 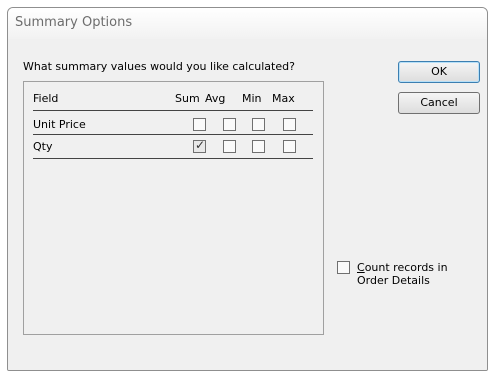 What do you see at coordinates (343, 267) in the screenshot?
I see `count-records-checkbox` at bounding box center [343, 267].